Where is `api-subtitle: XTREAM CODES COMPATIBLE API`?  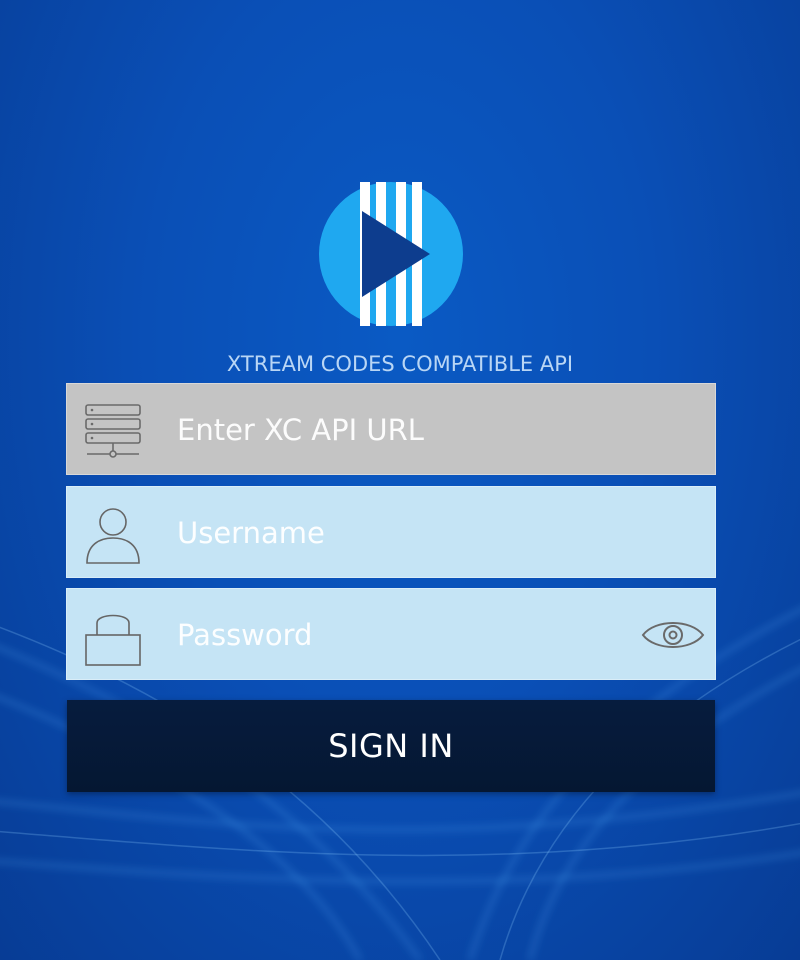
api-subtitle: XTREAM CODES COMPATIBLE API is located at coordinates (400, 364).